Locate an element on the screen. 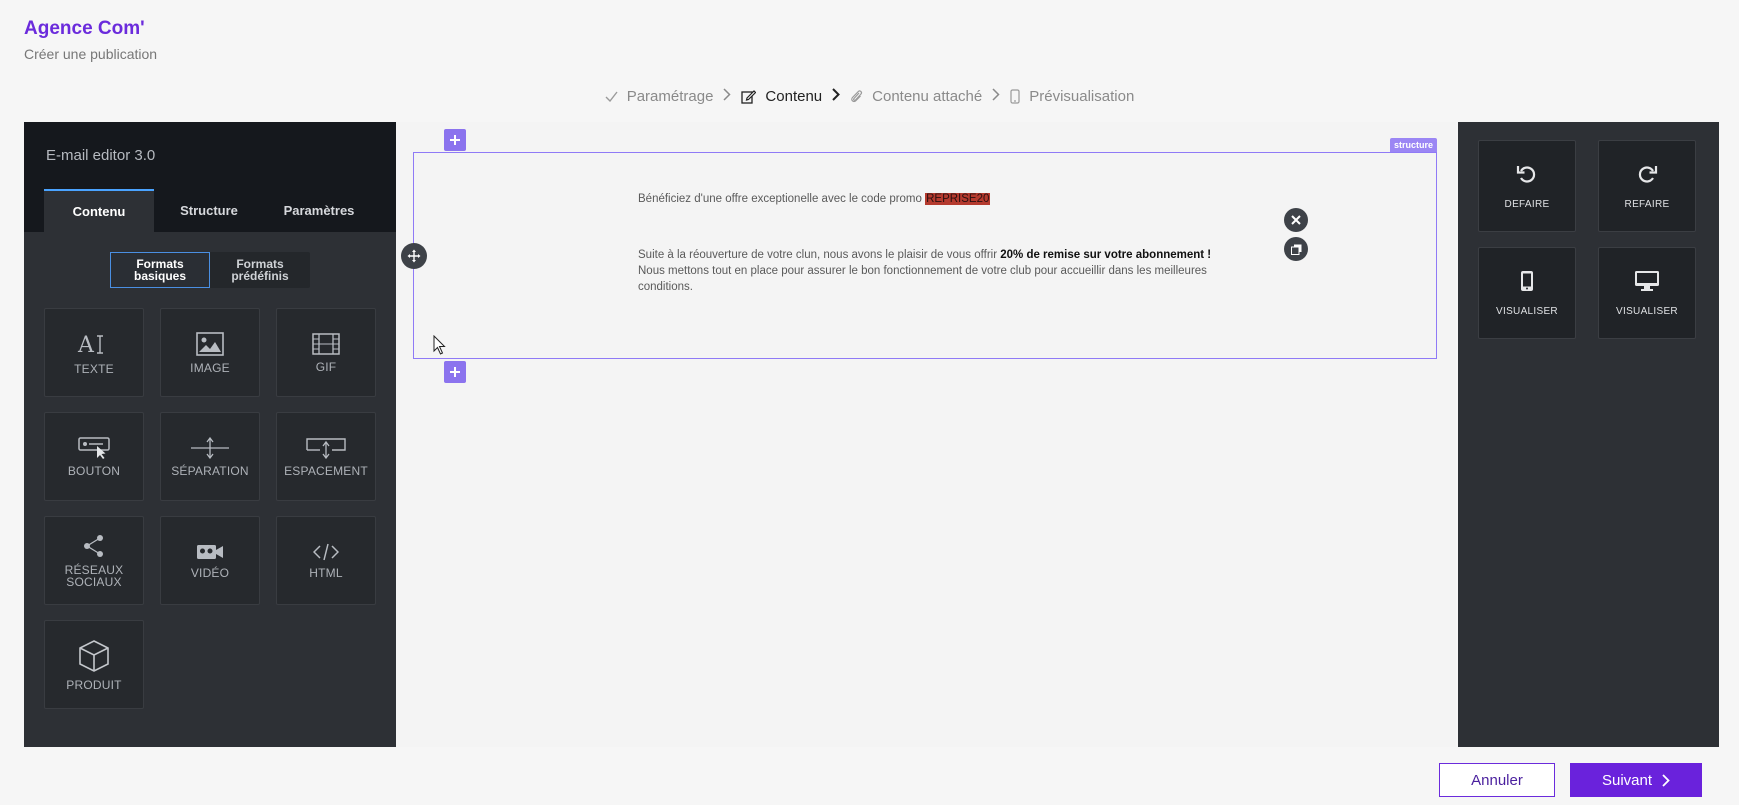 This screenshot has width=1739, height=805. step-parametrage: Paramétrage is located at coordinates (659, 96).